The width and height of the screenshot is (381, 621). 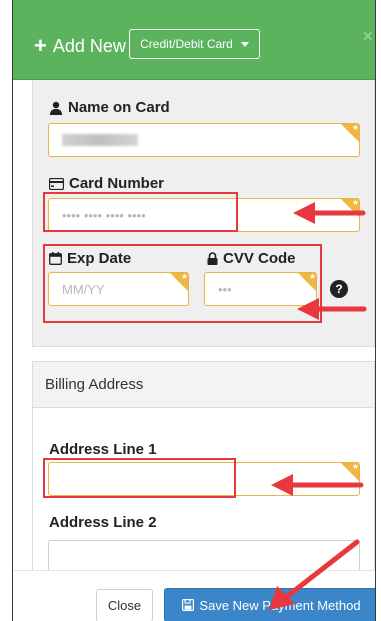 I want to click on address-line-2-label: Address Line 2, so click(x=103, y=522).